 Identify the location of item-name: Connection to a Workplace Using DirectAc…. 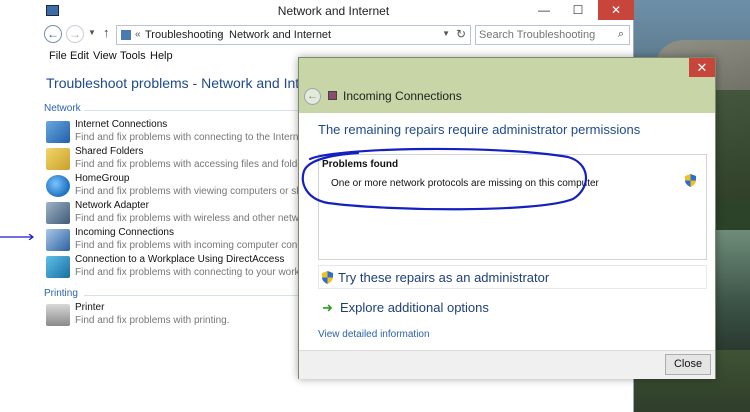
(179, 259).